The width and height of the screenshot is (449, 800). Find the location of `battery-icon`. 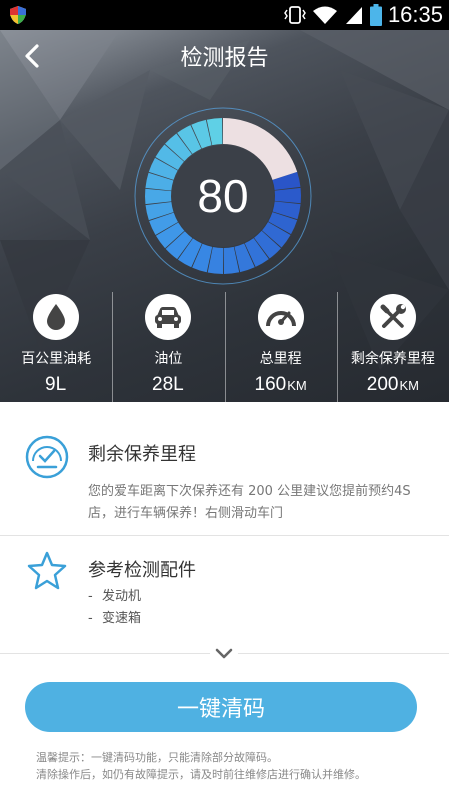

battery-icon is located at coordinates (375, 15).